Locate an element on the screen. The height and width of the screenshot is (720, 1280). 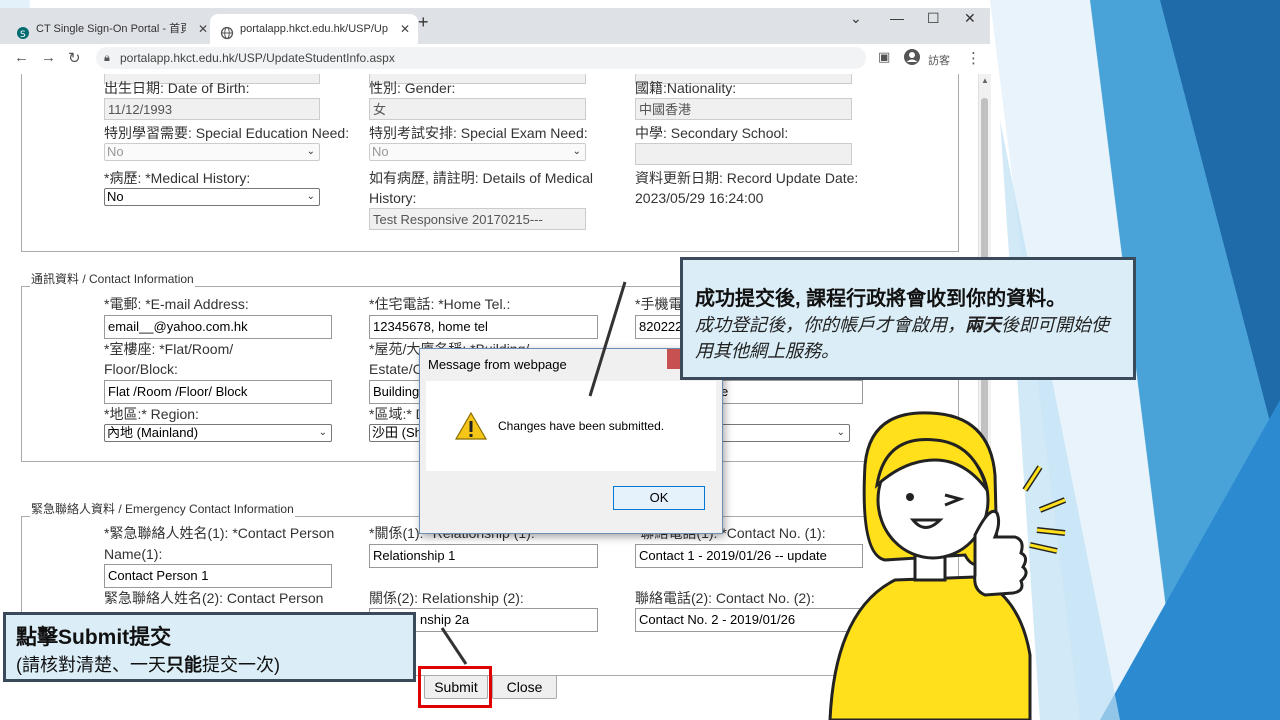
callout-bottom-heading: 點擊Submit提交 is located at coordinates (94, 637).